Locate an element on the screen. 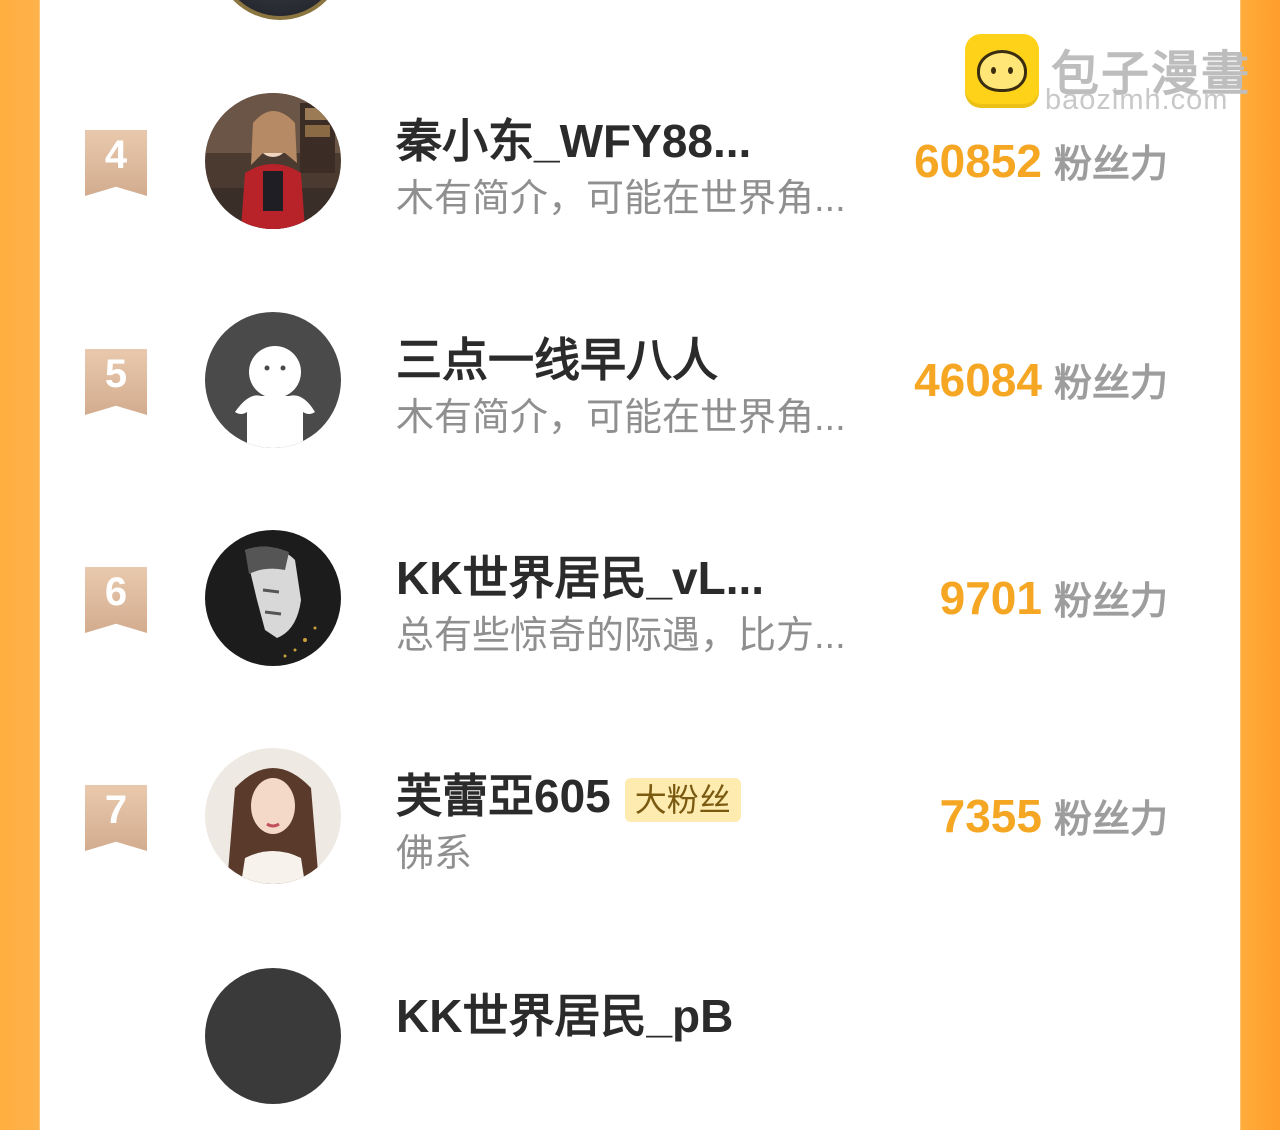 The height and width of the screenshot is (1130, 1280). user-name: KK世界居民_pB is located at coordinates (565, 1016).